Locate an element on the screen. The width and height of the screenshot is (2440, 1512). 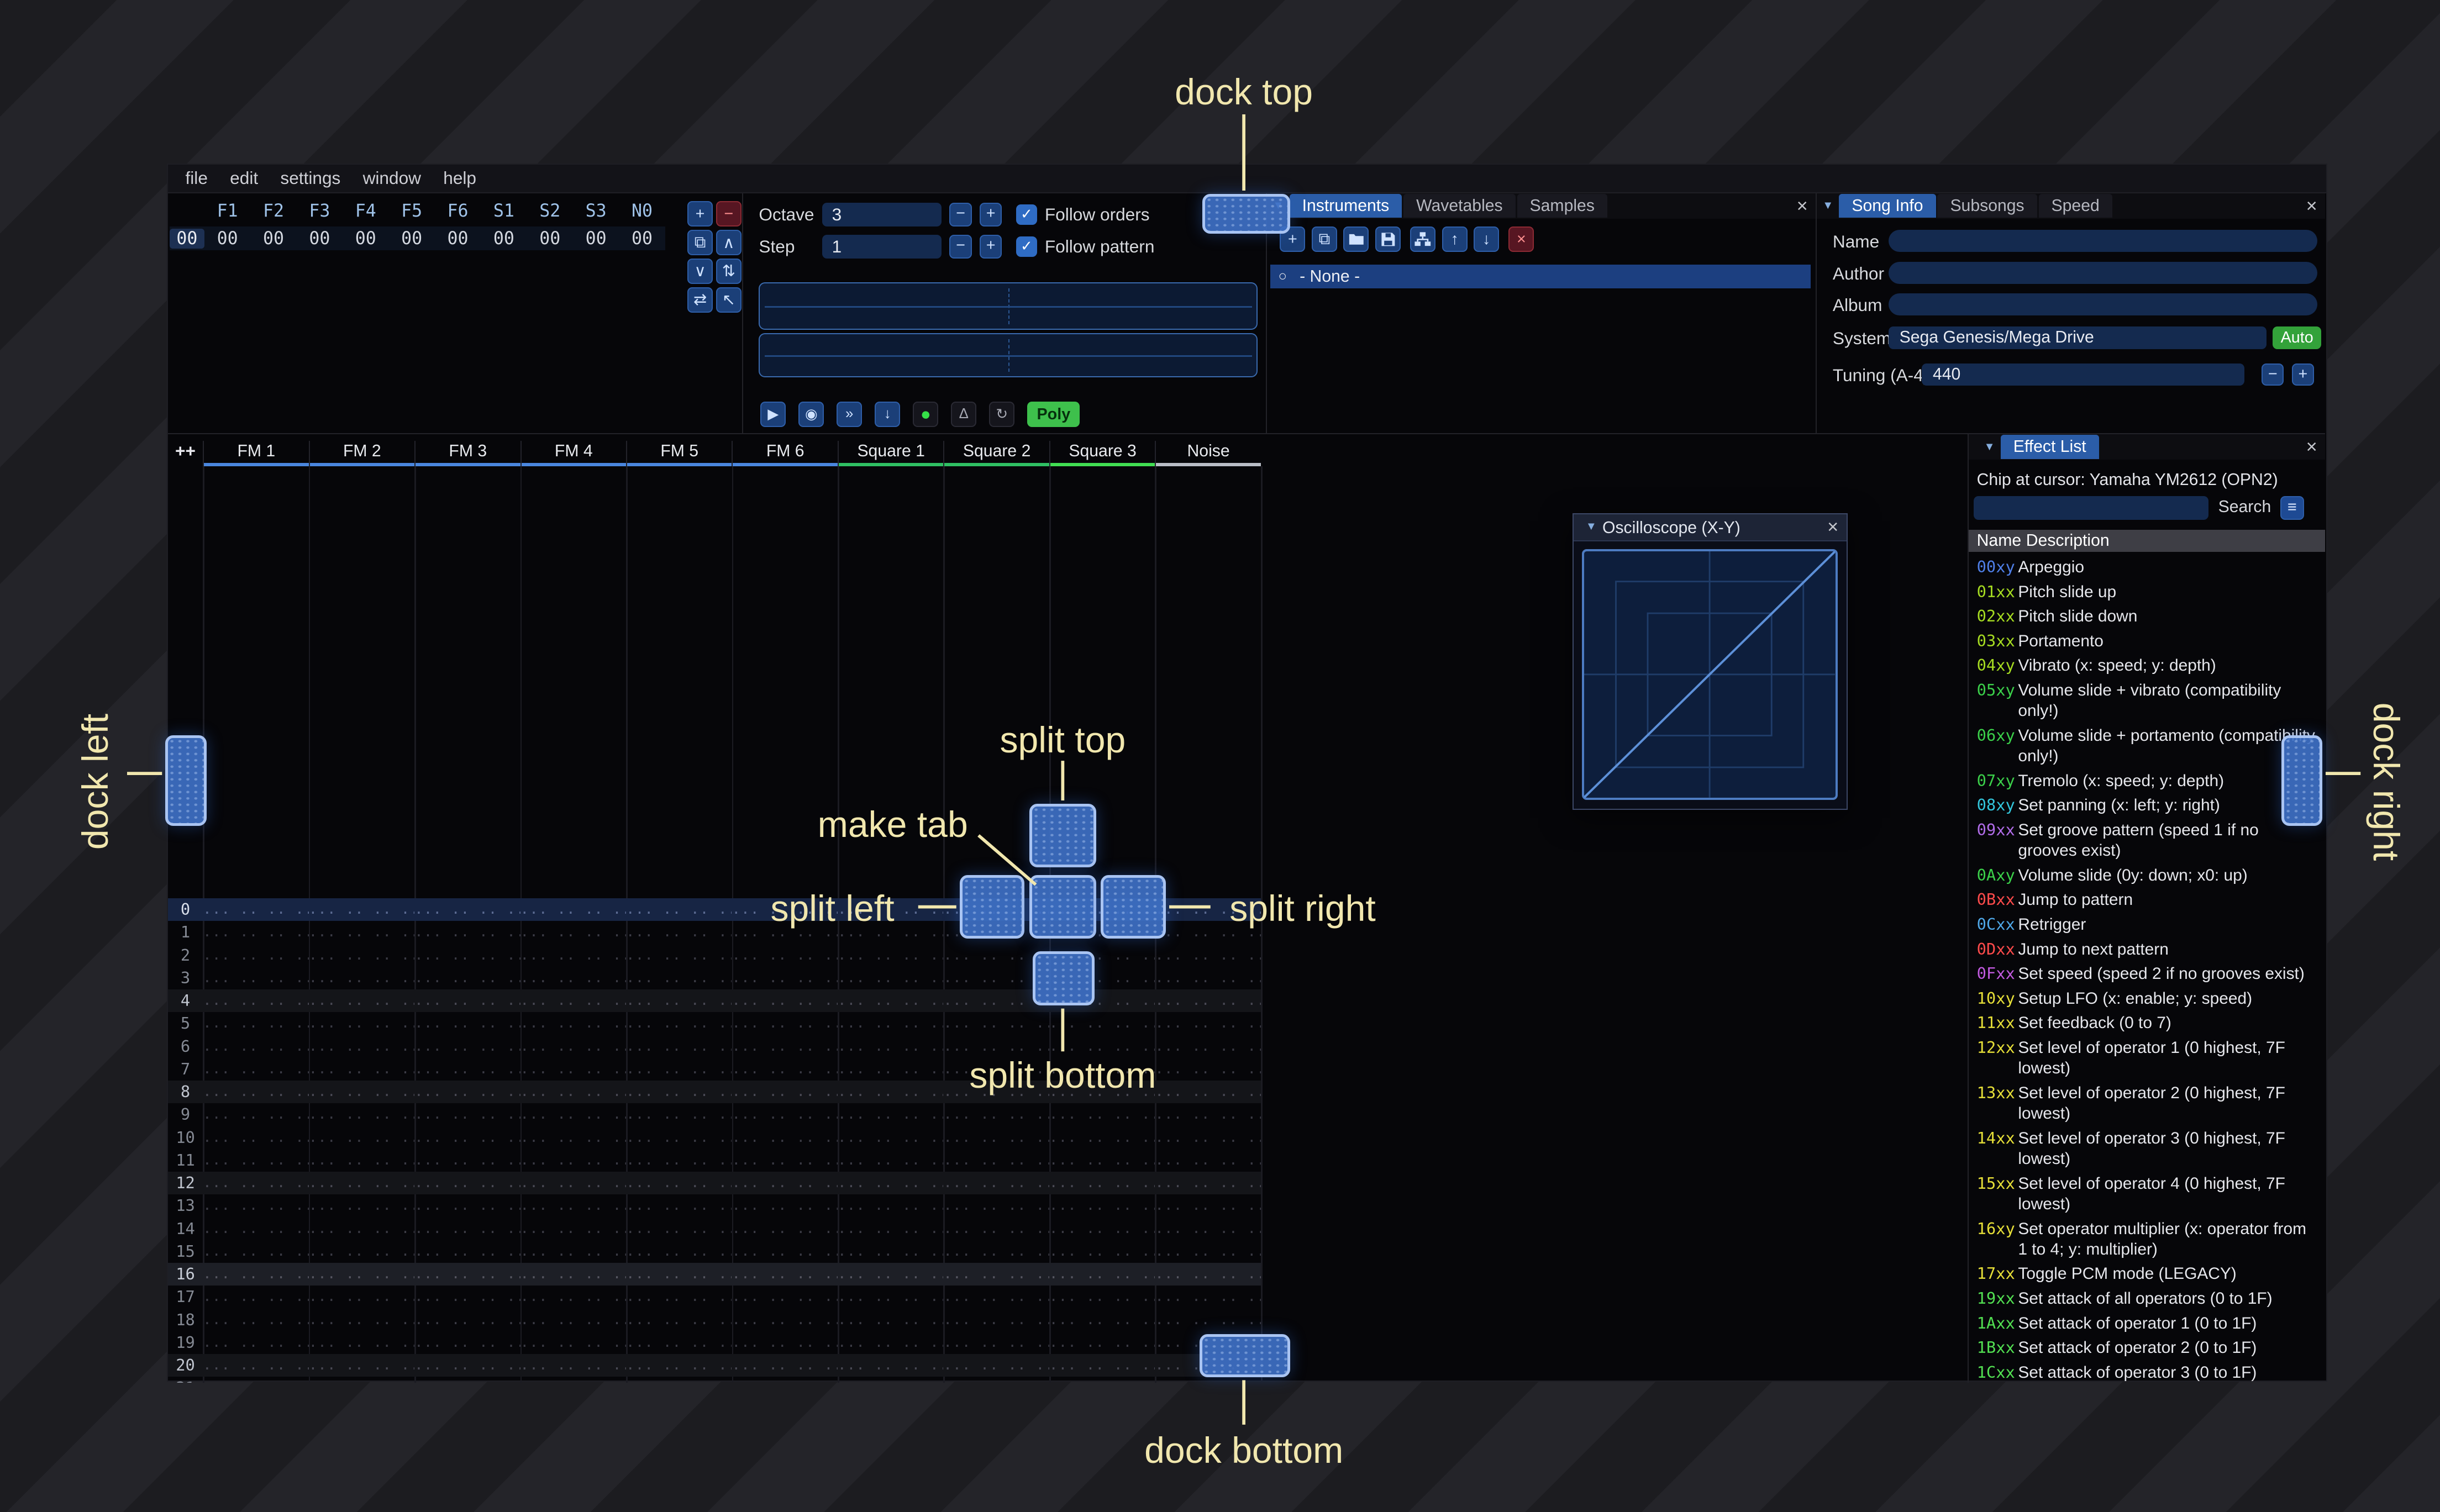
order-change-mode-button: ⇅ is located at coordinates (729, 271).